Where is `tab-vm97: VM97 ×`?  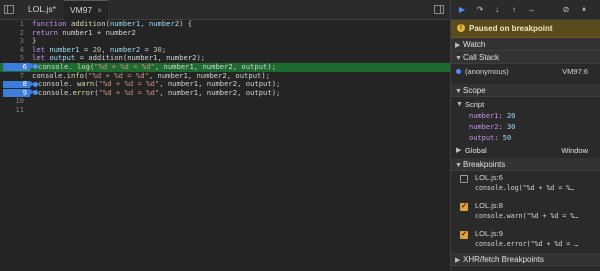
tab-vm97: VM97 × is located at coordinates (86, 10).